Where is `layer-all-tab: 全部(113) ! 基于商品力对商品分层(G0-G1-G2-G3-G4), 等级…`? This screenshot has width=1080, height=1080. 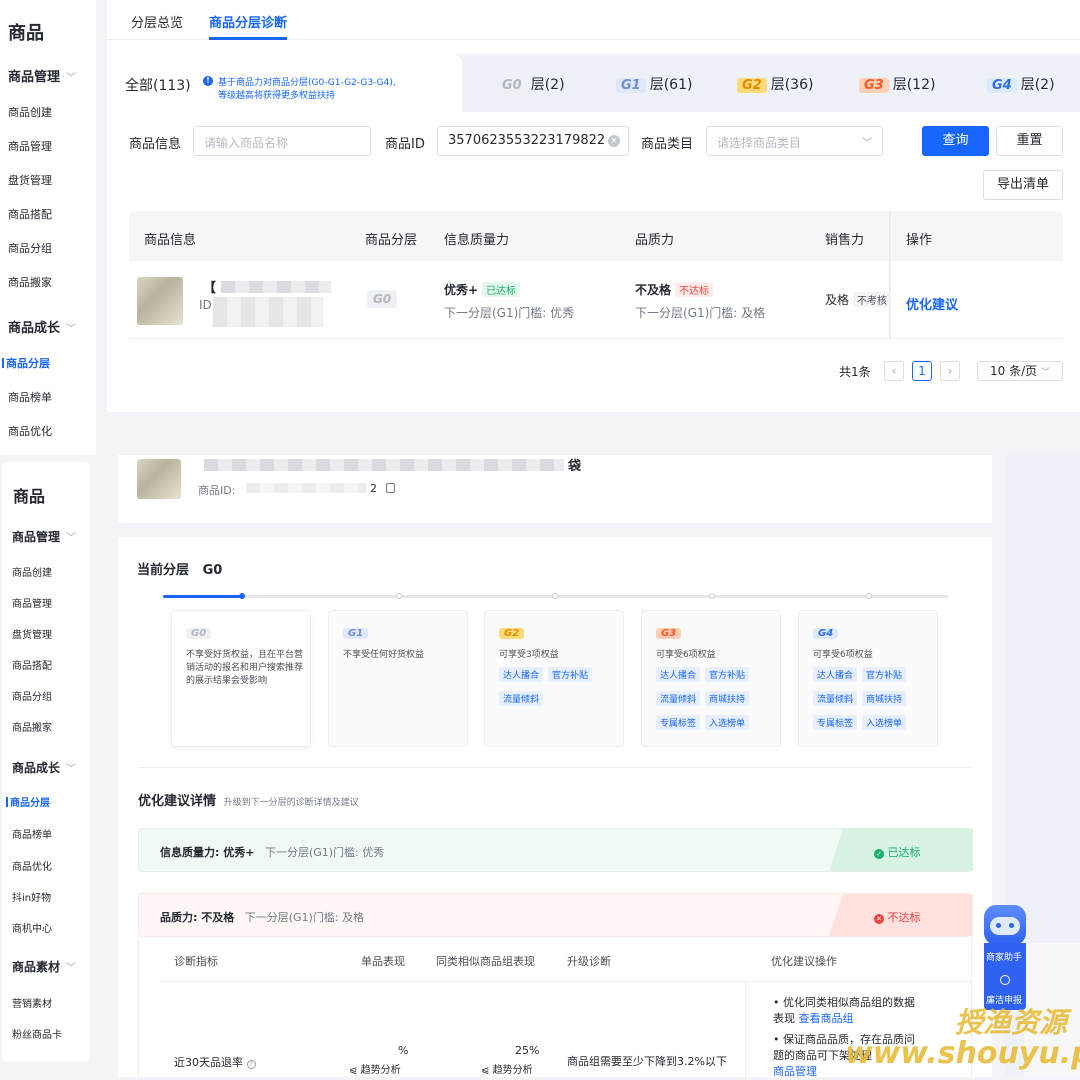
layer-all-tab: 全部(113) ! 基于商品力对商品分层(G0-G1-G2-G3-G4), 等级… is located at coordinates (284, 83).